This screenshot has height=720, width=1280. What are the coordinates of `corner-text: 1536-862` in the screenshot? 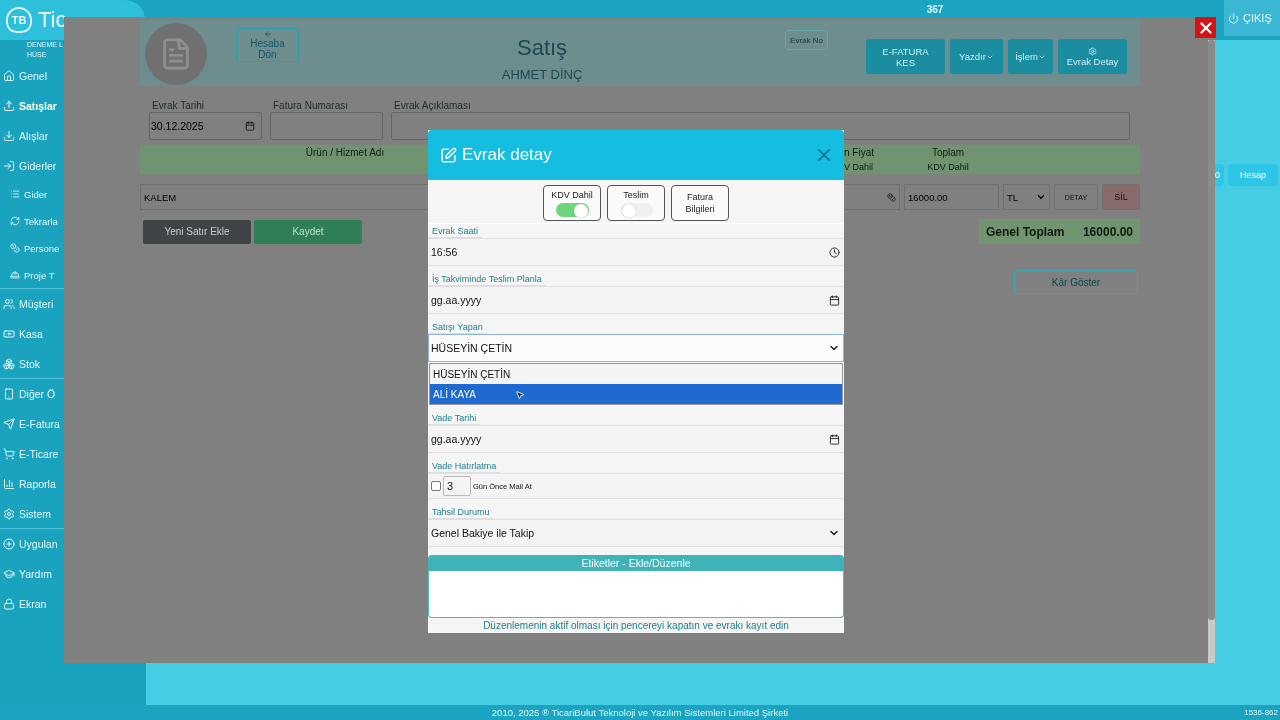 It's located at (1261, 712).